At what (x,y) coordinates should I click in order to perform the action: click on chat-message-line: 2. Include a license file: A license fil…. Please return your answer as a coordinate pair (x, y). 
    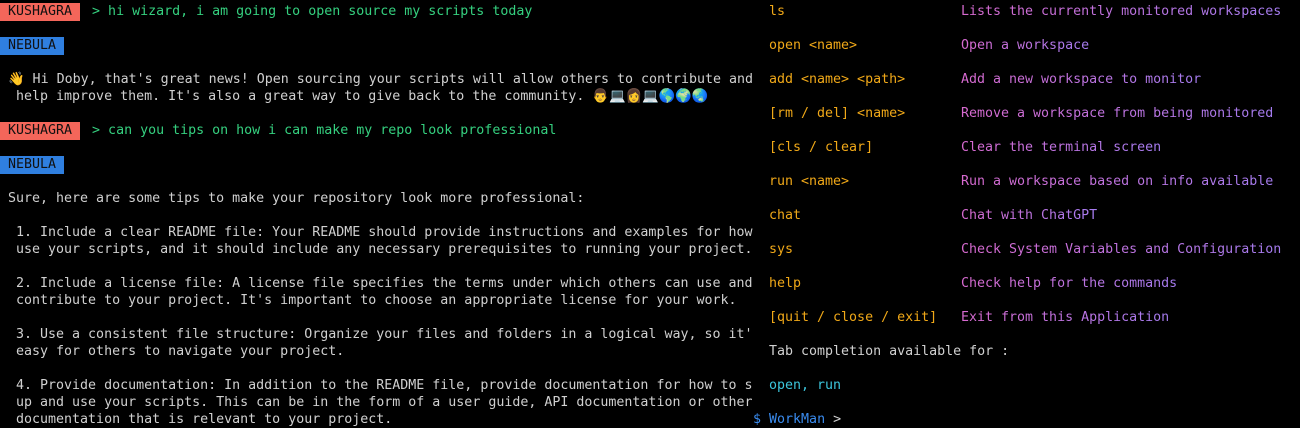
    Looking at the image, I should click on (380, 283).